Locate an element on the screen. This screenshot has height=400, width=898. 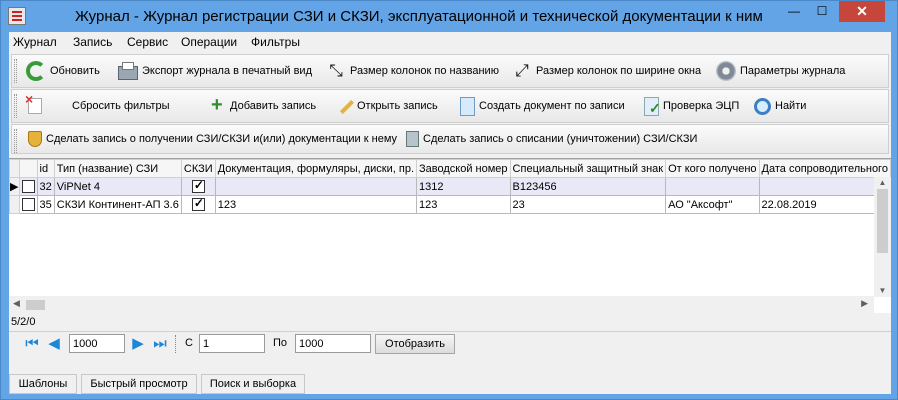
open-record-button: Открыть запись is located at coordinates (387, 106).